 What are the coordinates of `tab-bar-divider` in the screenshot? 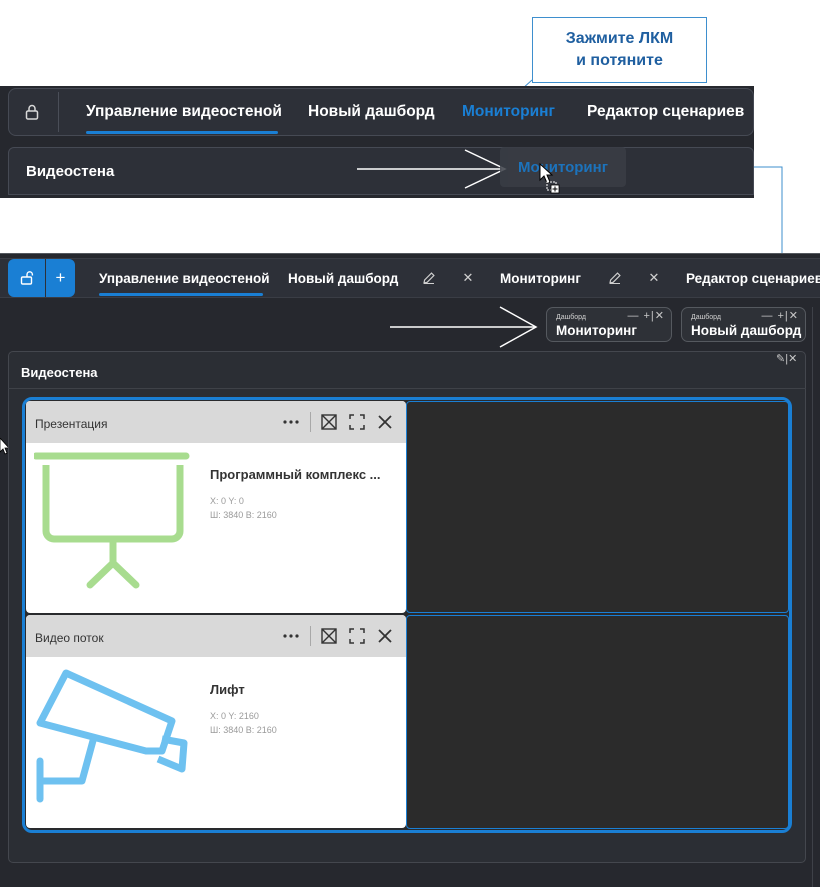 It's located at (58, 112).